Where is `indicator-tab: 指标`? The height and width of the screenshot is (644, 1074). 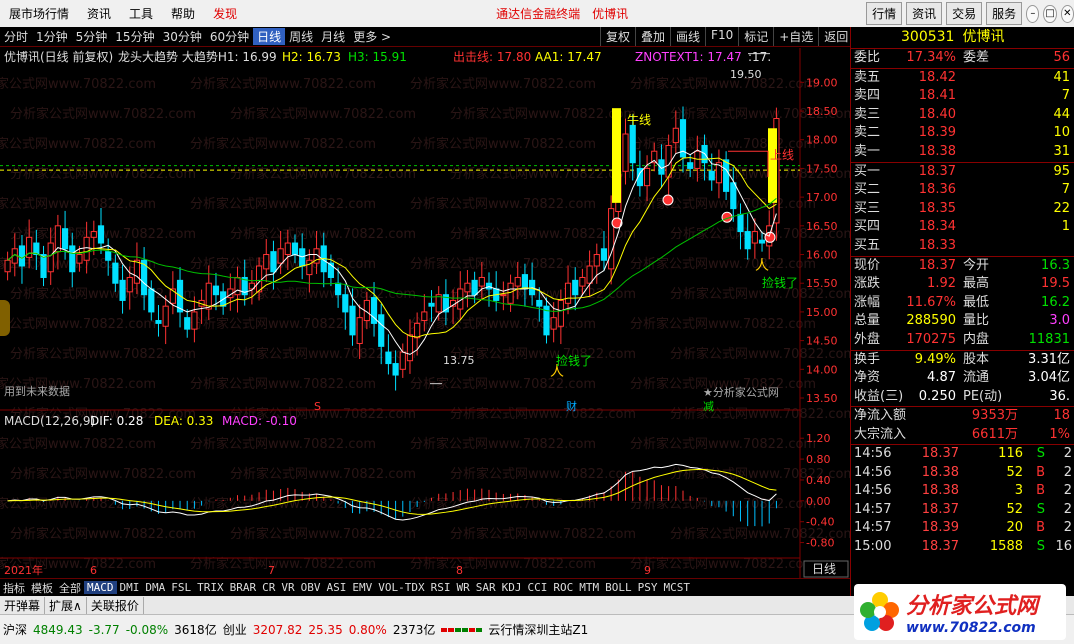 indicator-tab: 指标 is located at coordinates (14, 588).